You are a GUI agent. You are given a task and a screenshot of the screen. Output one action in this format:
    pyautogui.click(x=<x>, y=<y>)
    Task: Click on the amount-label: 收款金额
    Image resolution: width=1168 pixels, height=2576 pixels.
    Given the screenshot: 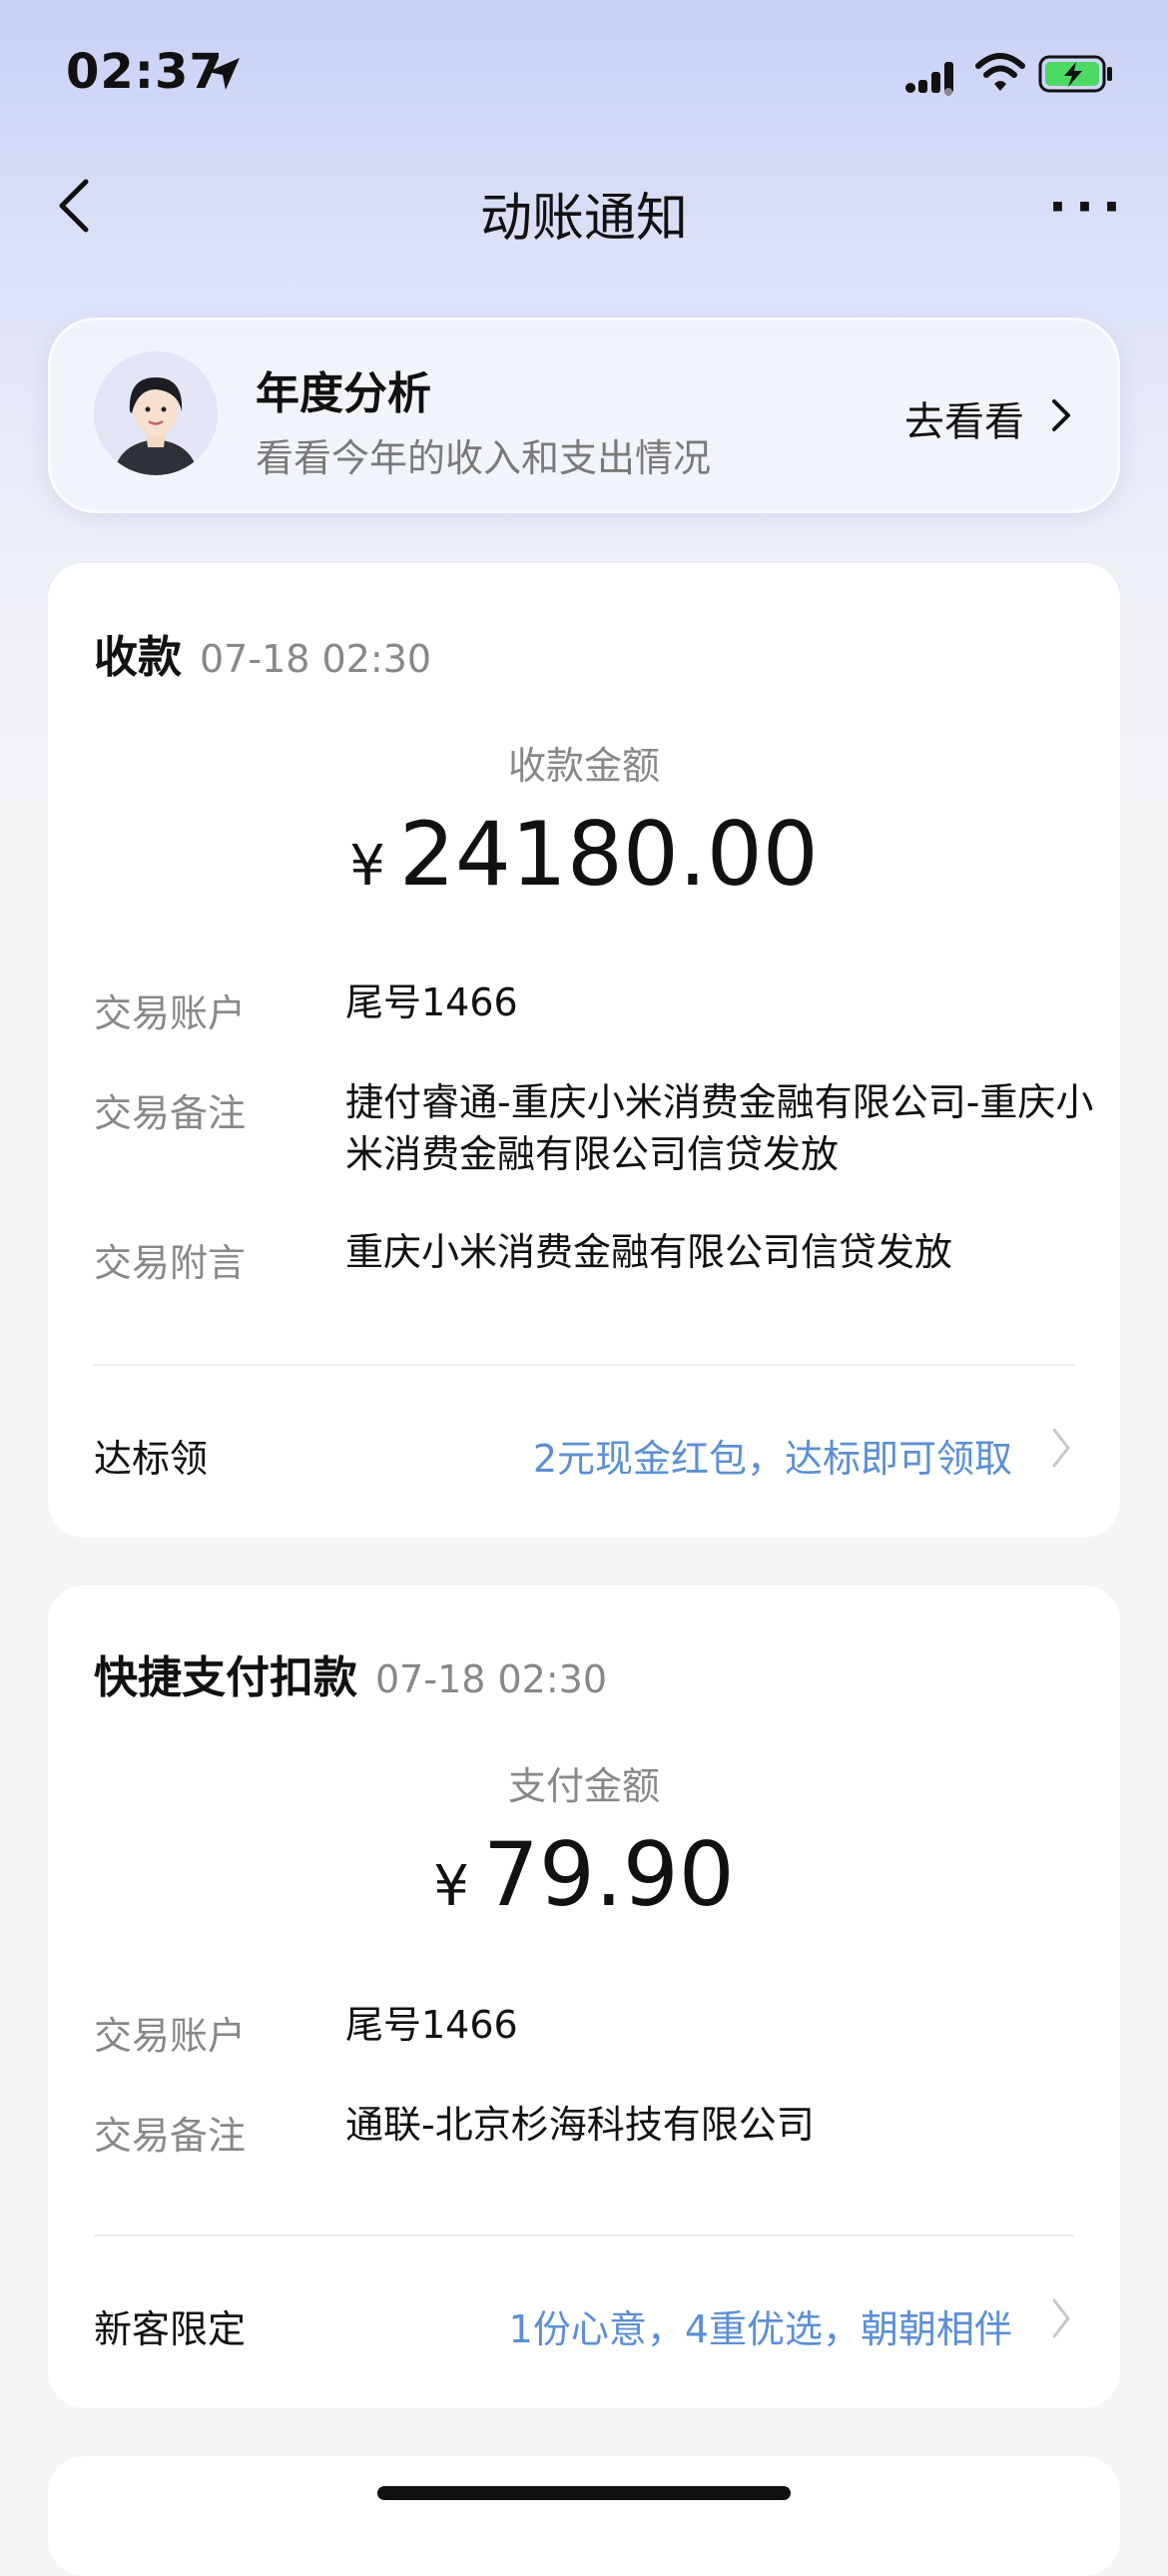 What is the action you would take?
    pyautogui.click(x=583, y=766)
    